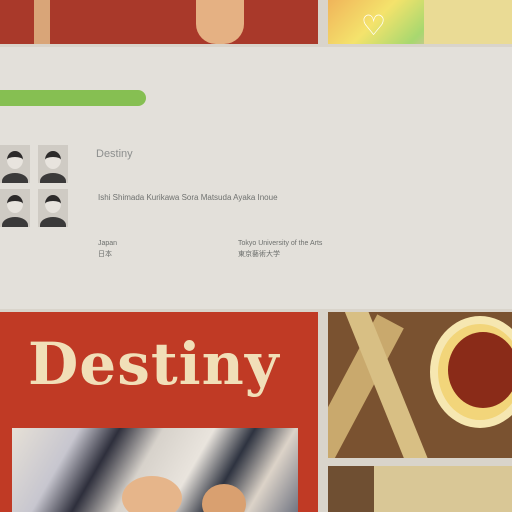 The width and height of the screenshot is (512, 512). What do you see at coordinates (374, 25) in the screenshot?
I see `heart-icon: ♡` at bounding box center [374, 25].